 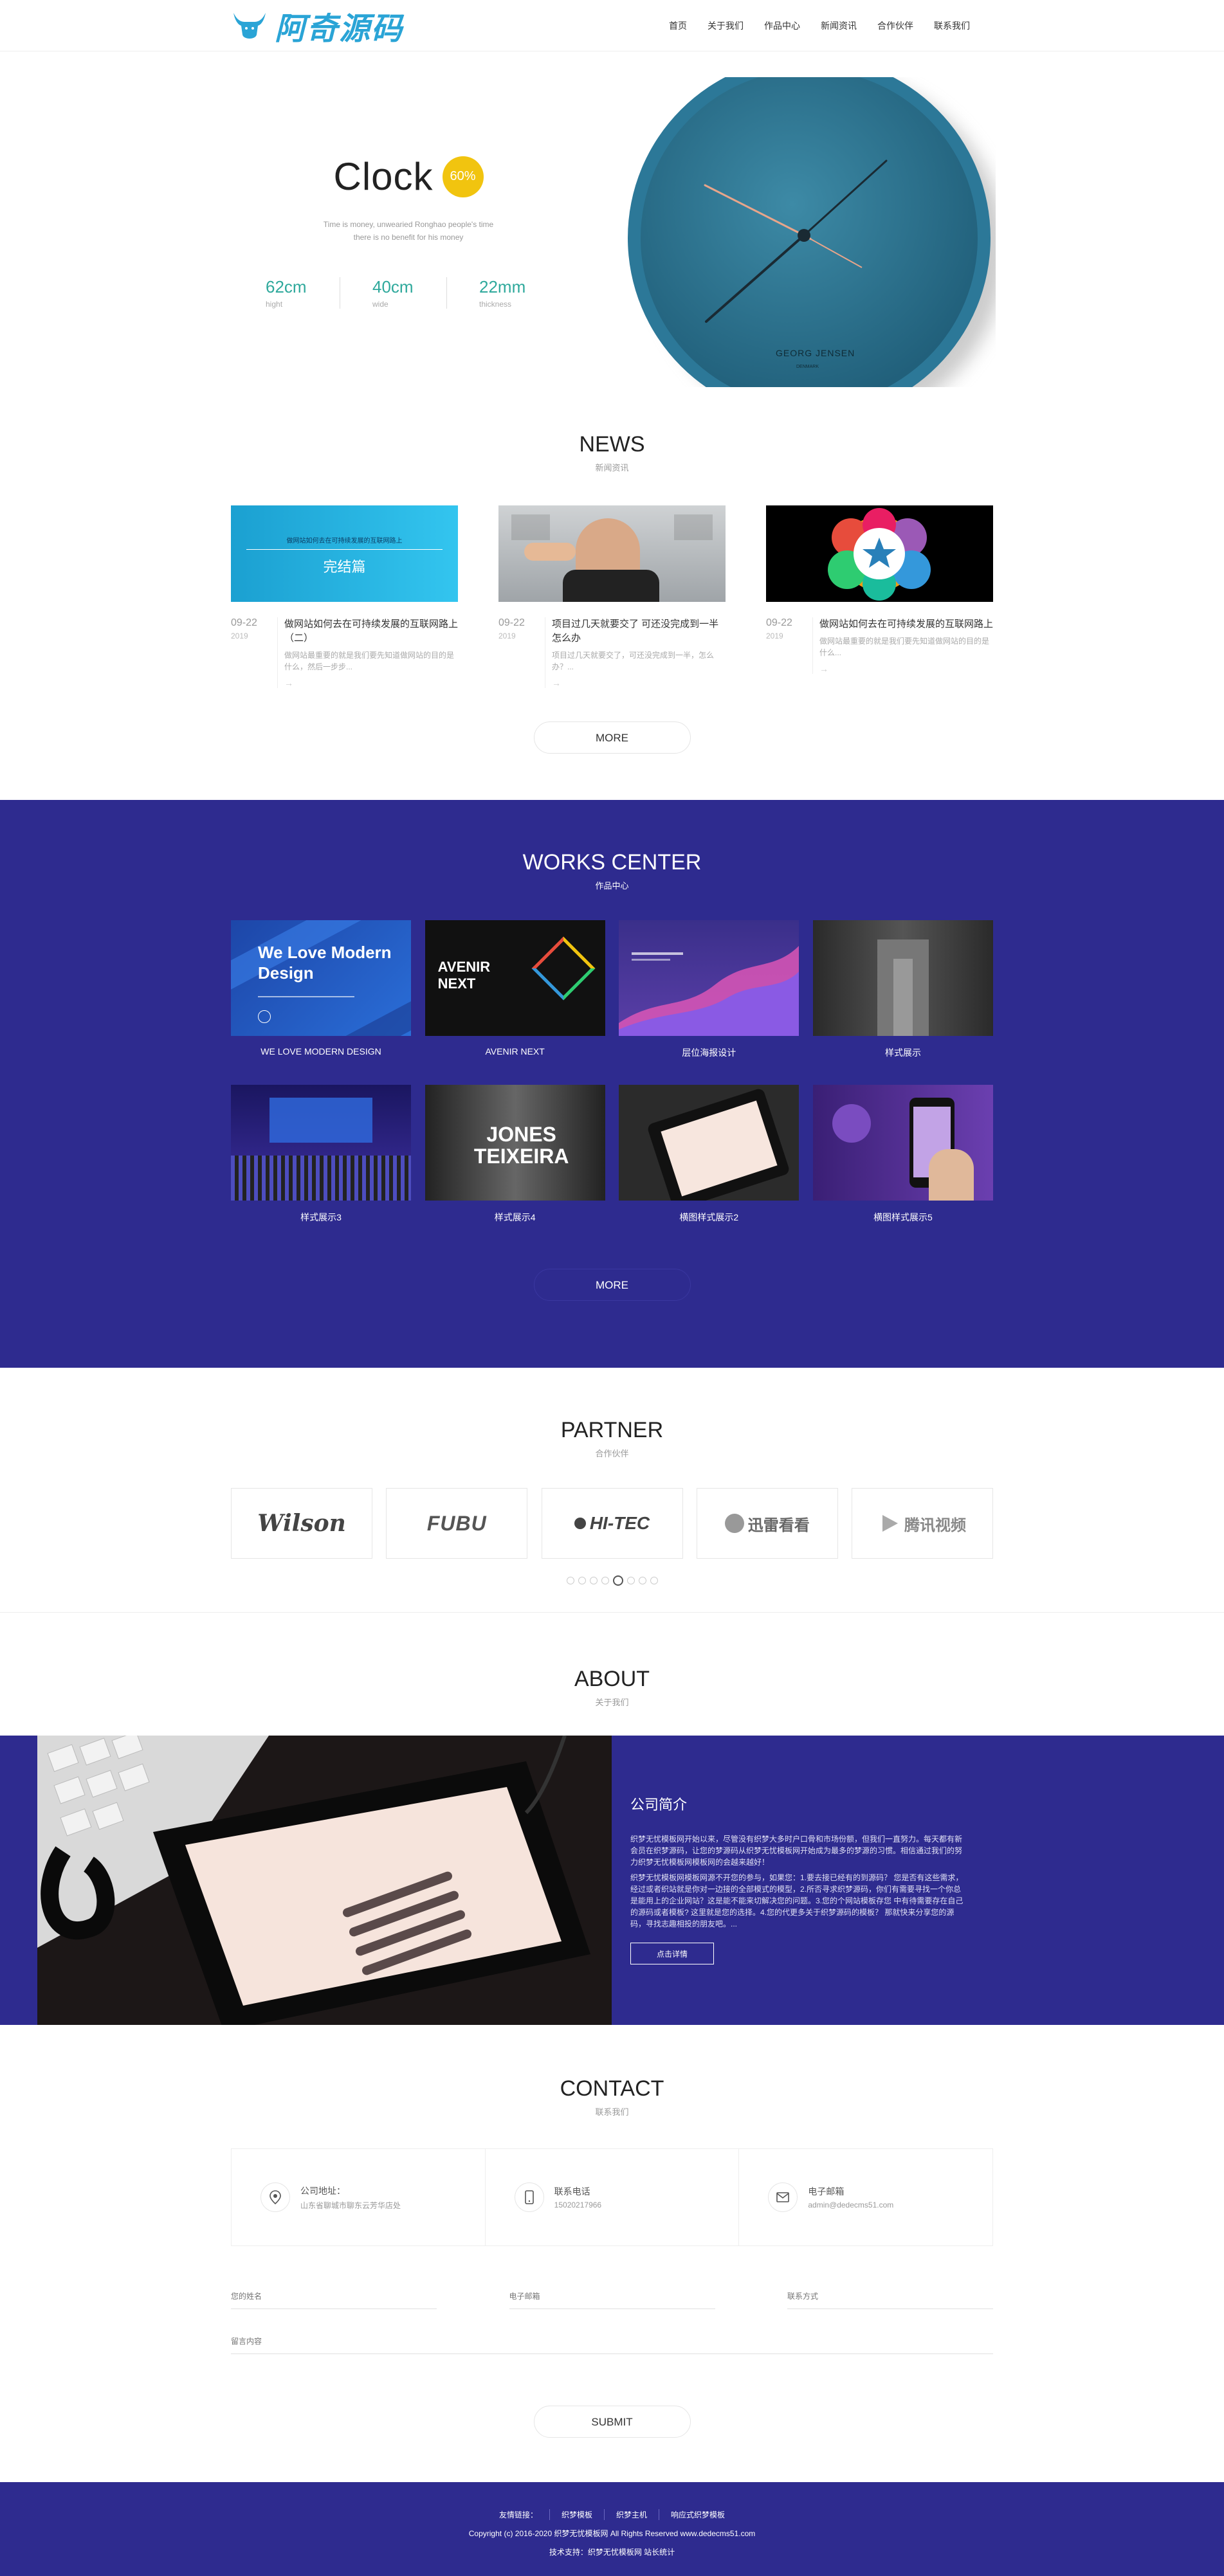 What do you see at coordinates (778, 1525) in the screenshot?
I see `partner-name: 迅雷看看` at bounding box center [778, 1525].